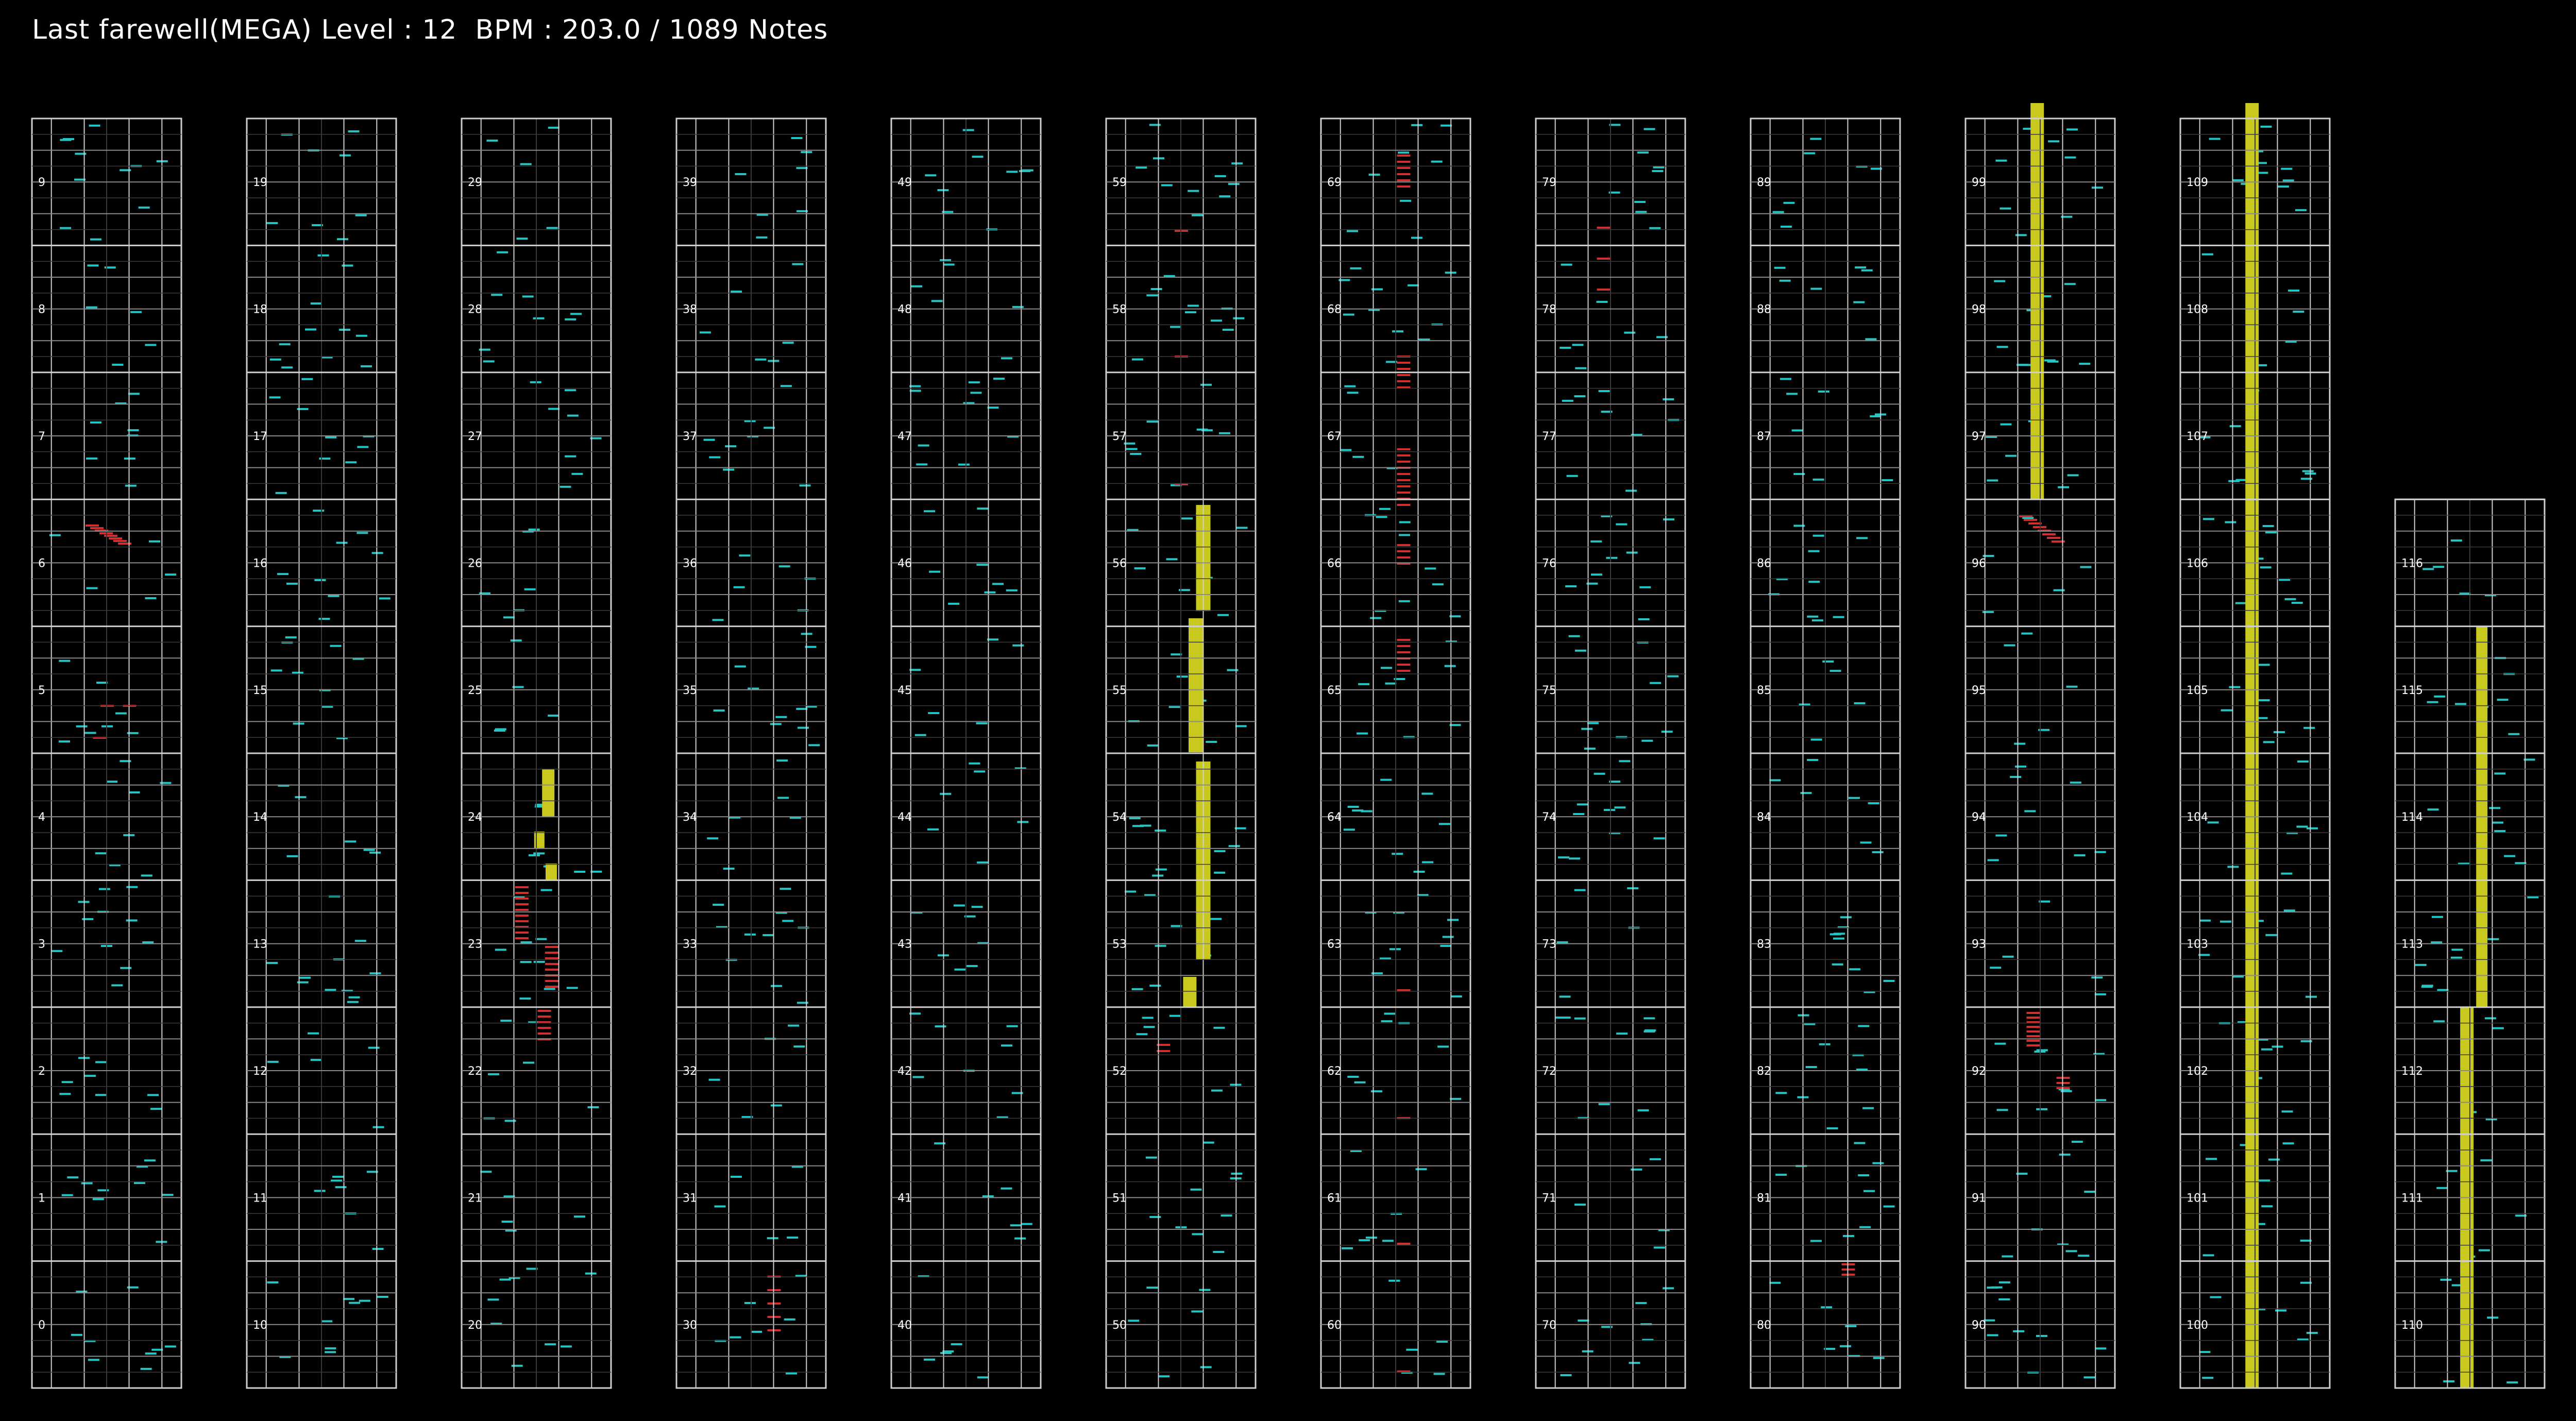 This screenshot has height=1421, width=2576. What do you see at coordinates (260, 945) in the screenshot?
I see `measure-number: 13` at bounding box center [260, 945].